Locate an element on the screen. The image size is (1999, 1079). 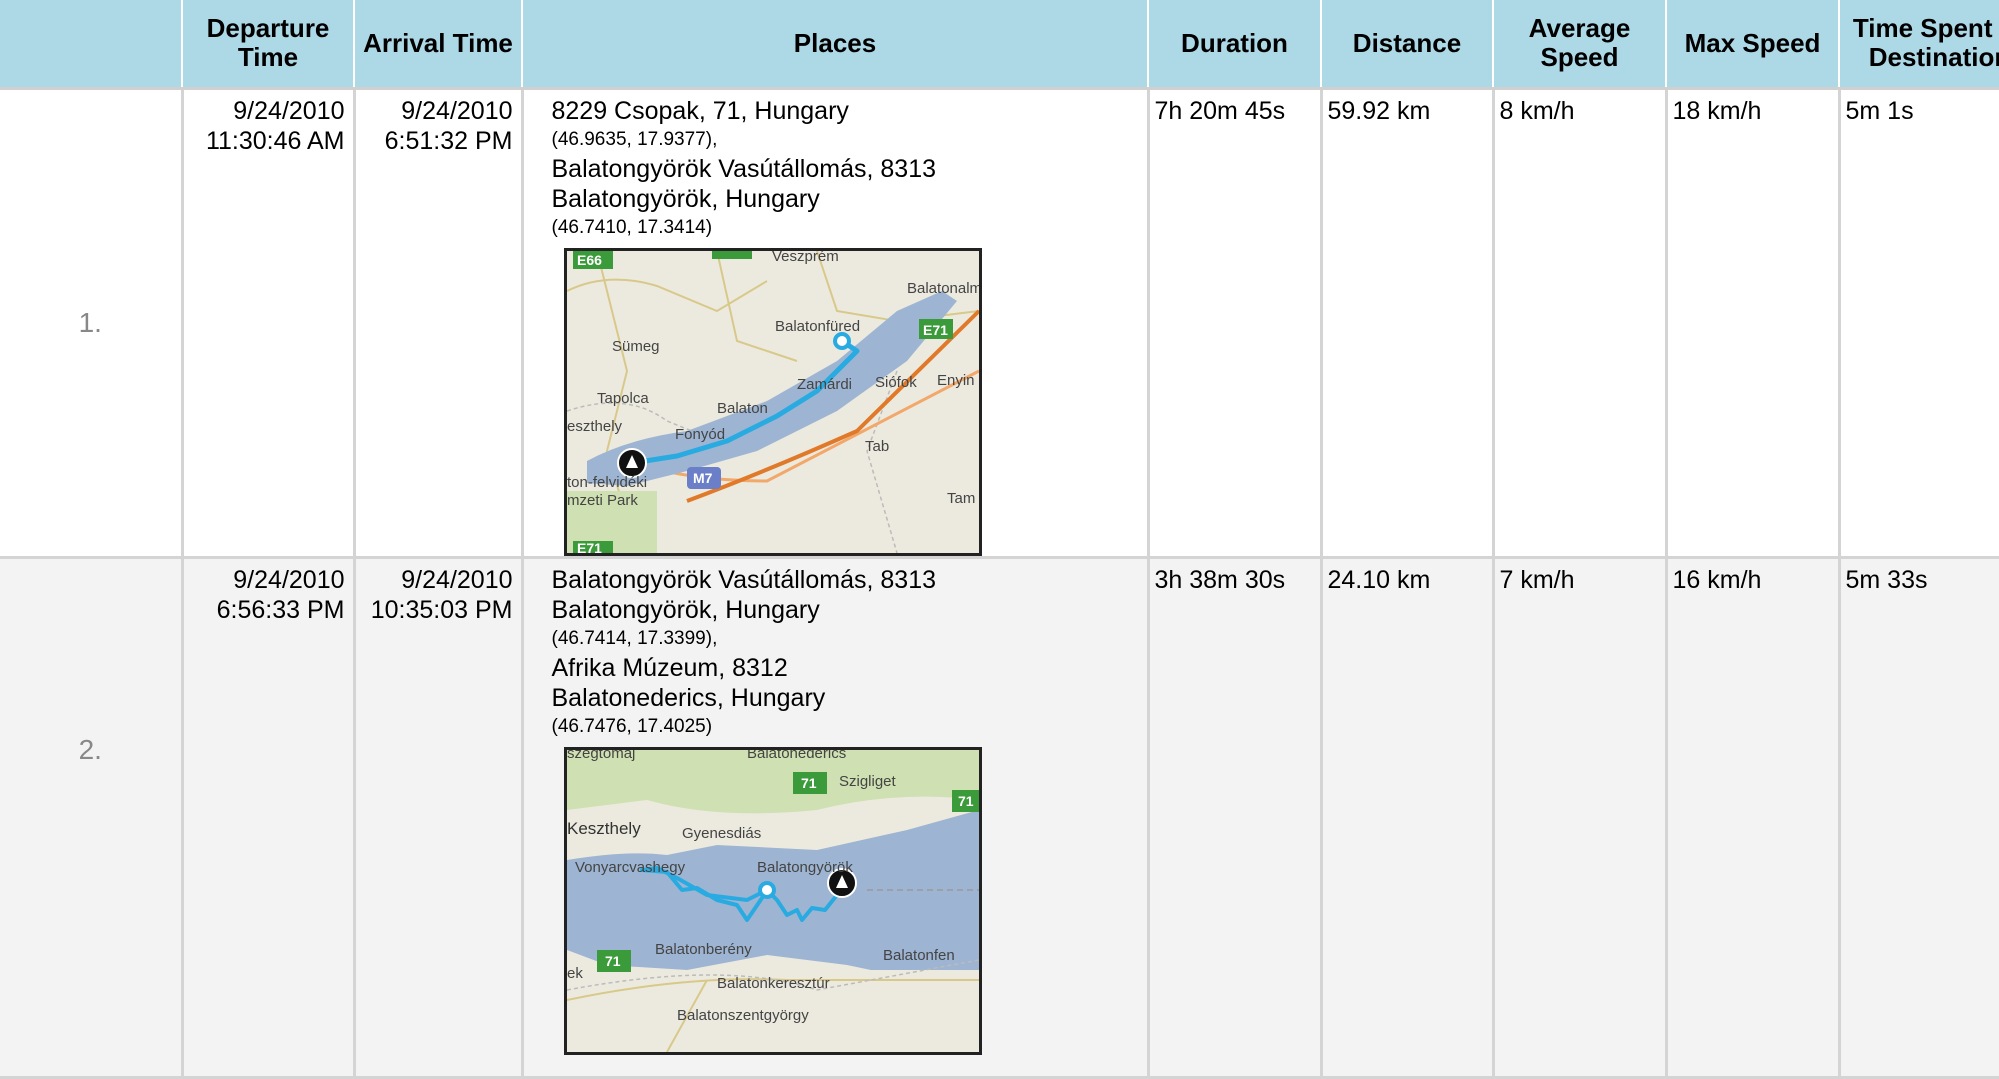
svg-text: Zamárdi is located at coordinates (824, 384).